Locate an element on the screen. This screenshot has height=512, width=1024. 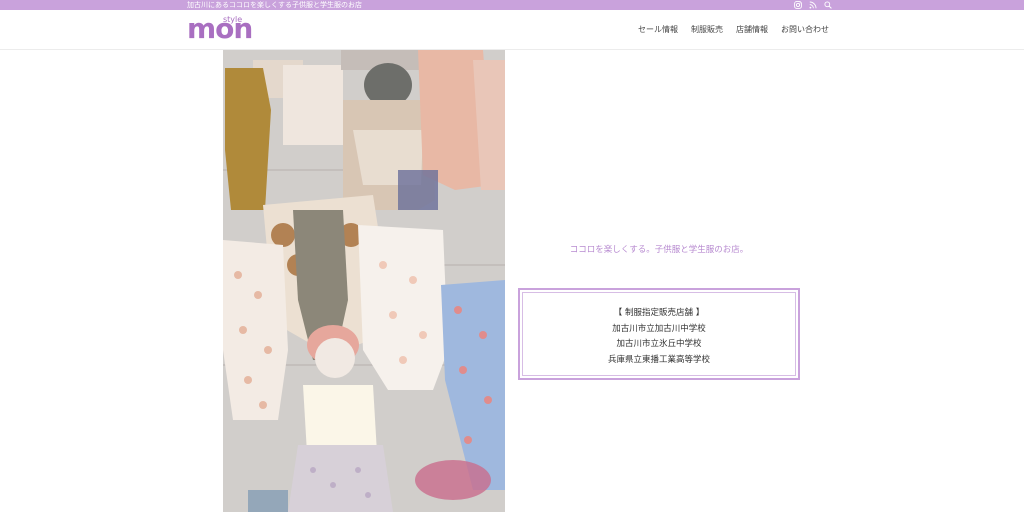
nav-contact: お問い合わせ is located at coordinates (805, 30).